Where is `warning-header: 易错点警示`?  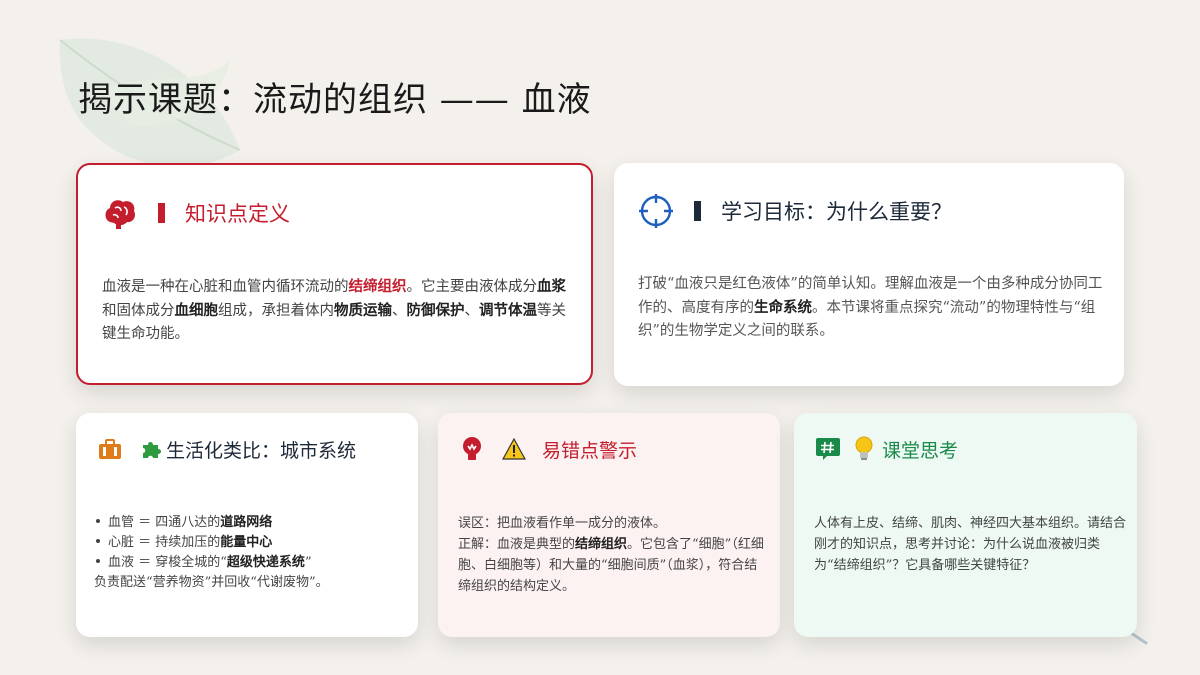 warning-header: 易错点警示 is located at coordinates (547, 449).